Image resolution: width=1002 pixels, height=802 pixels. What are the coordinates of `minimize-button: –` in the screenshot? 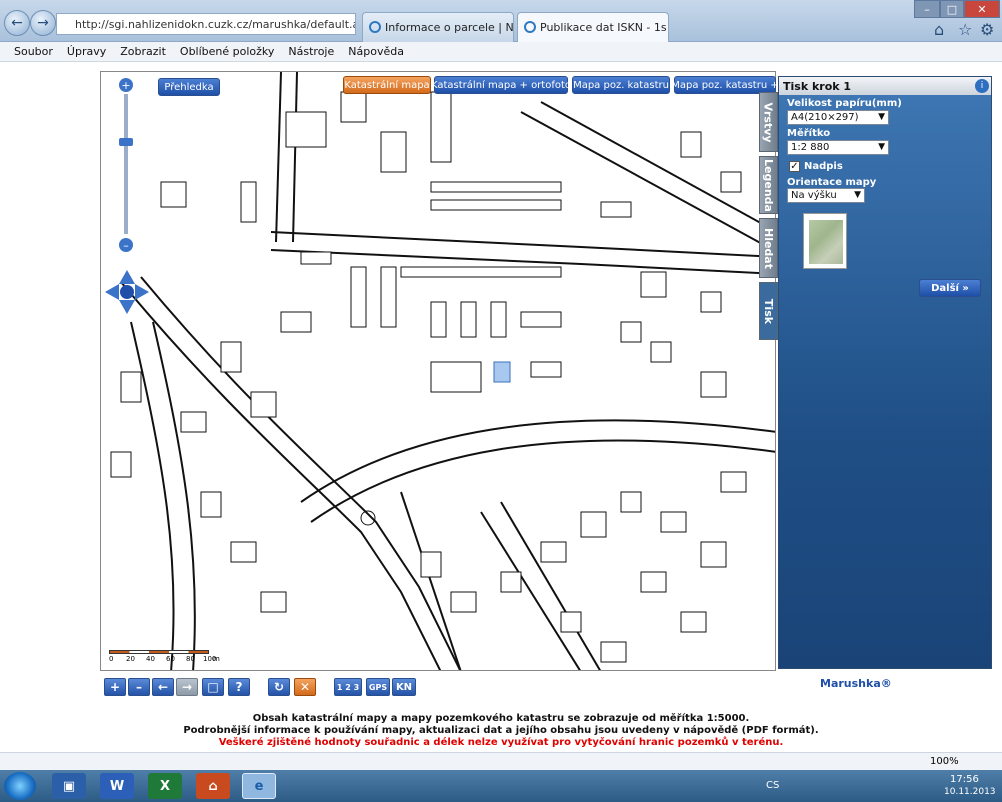 It's located at (927, 9).